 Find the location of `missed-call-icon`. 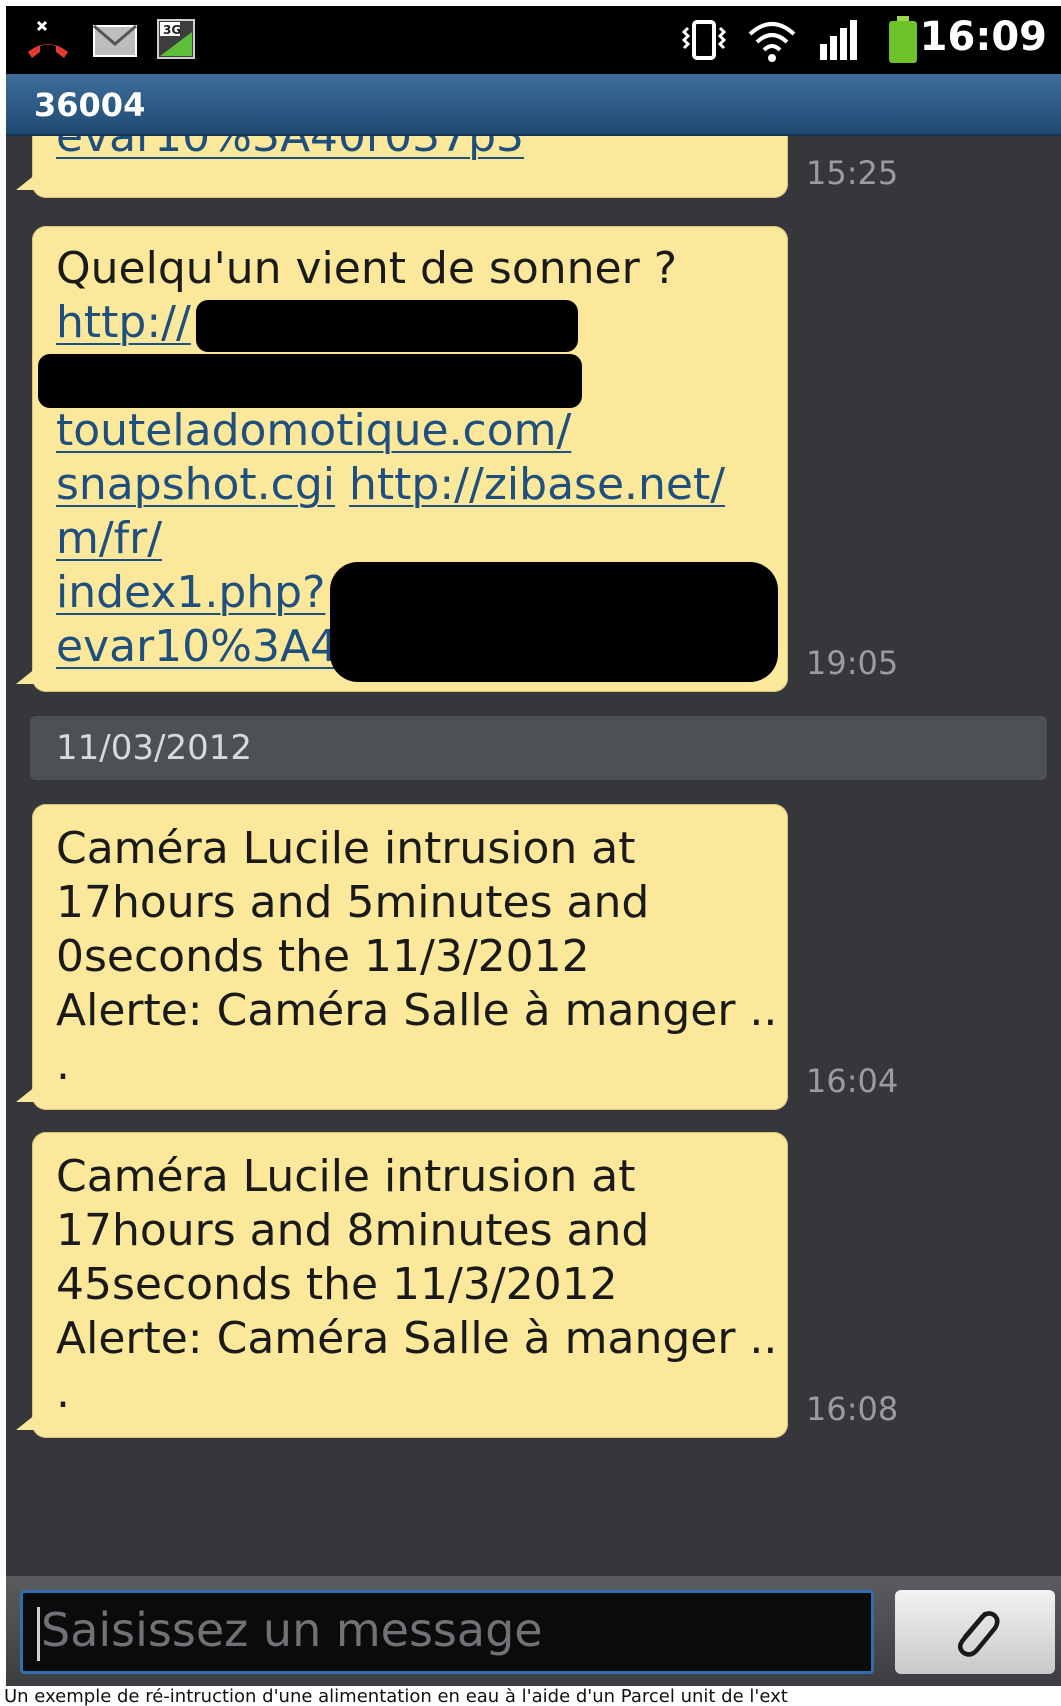

missed-call-icon is located at coordinates (48, 39).